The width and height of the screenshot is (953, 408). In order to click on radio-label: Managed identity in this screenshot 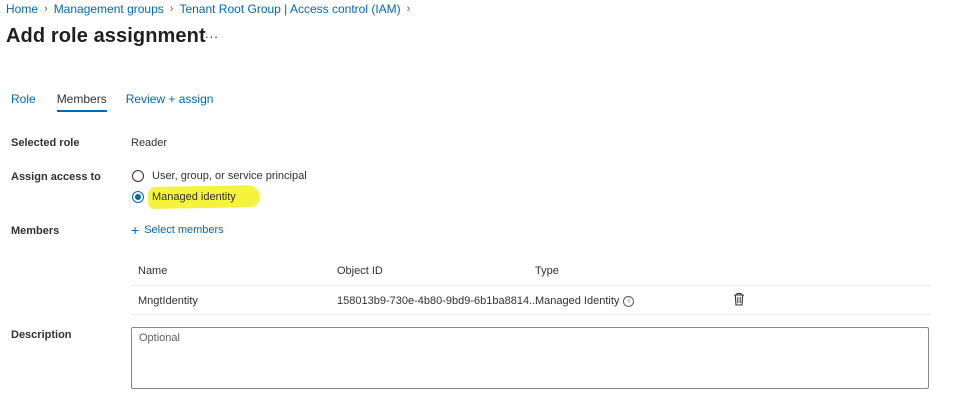, I will do `click(194, 197)`.